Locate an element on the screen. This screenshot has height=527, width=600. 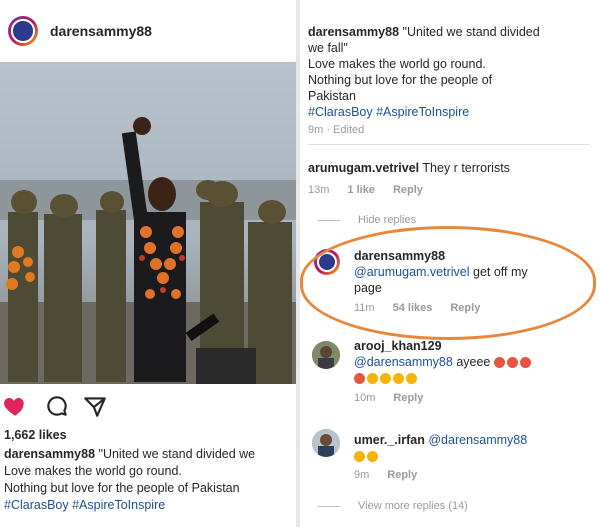
hide-replies: Hide replies is located at coordinates (367, 220).